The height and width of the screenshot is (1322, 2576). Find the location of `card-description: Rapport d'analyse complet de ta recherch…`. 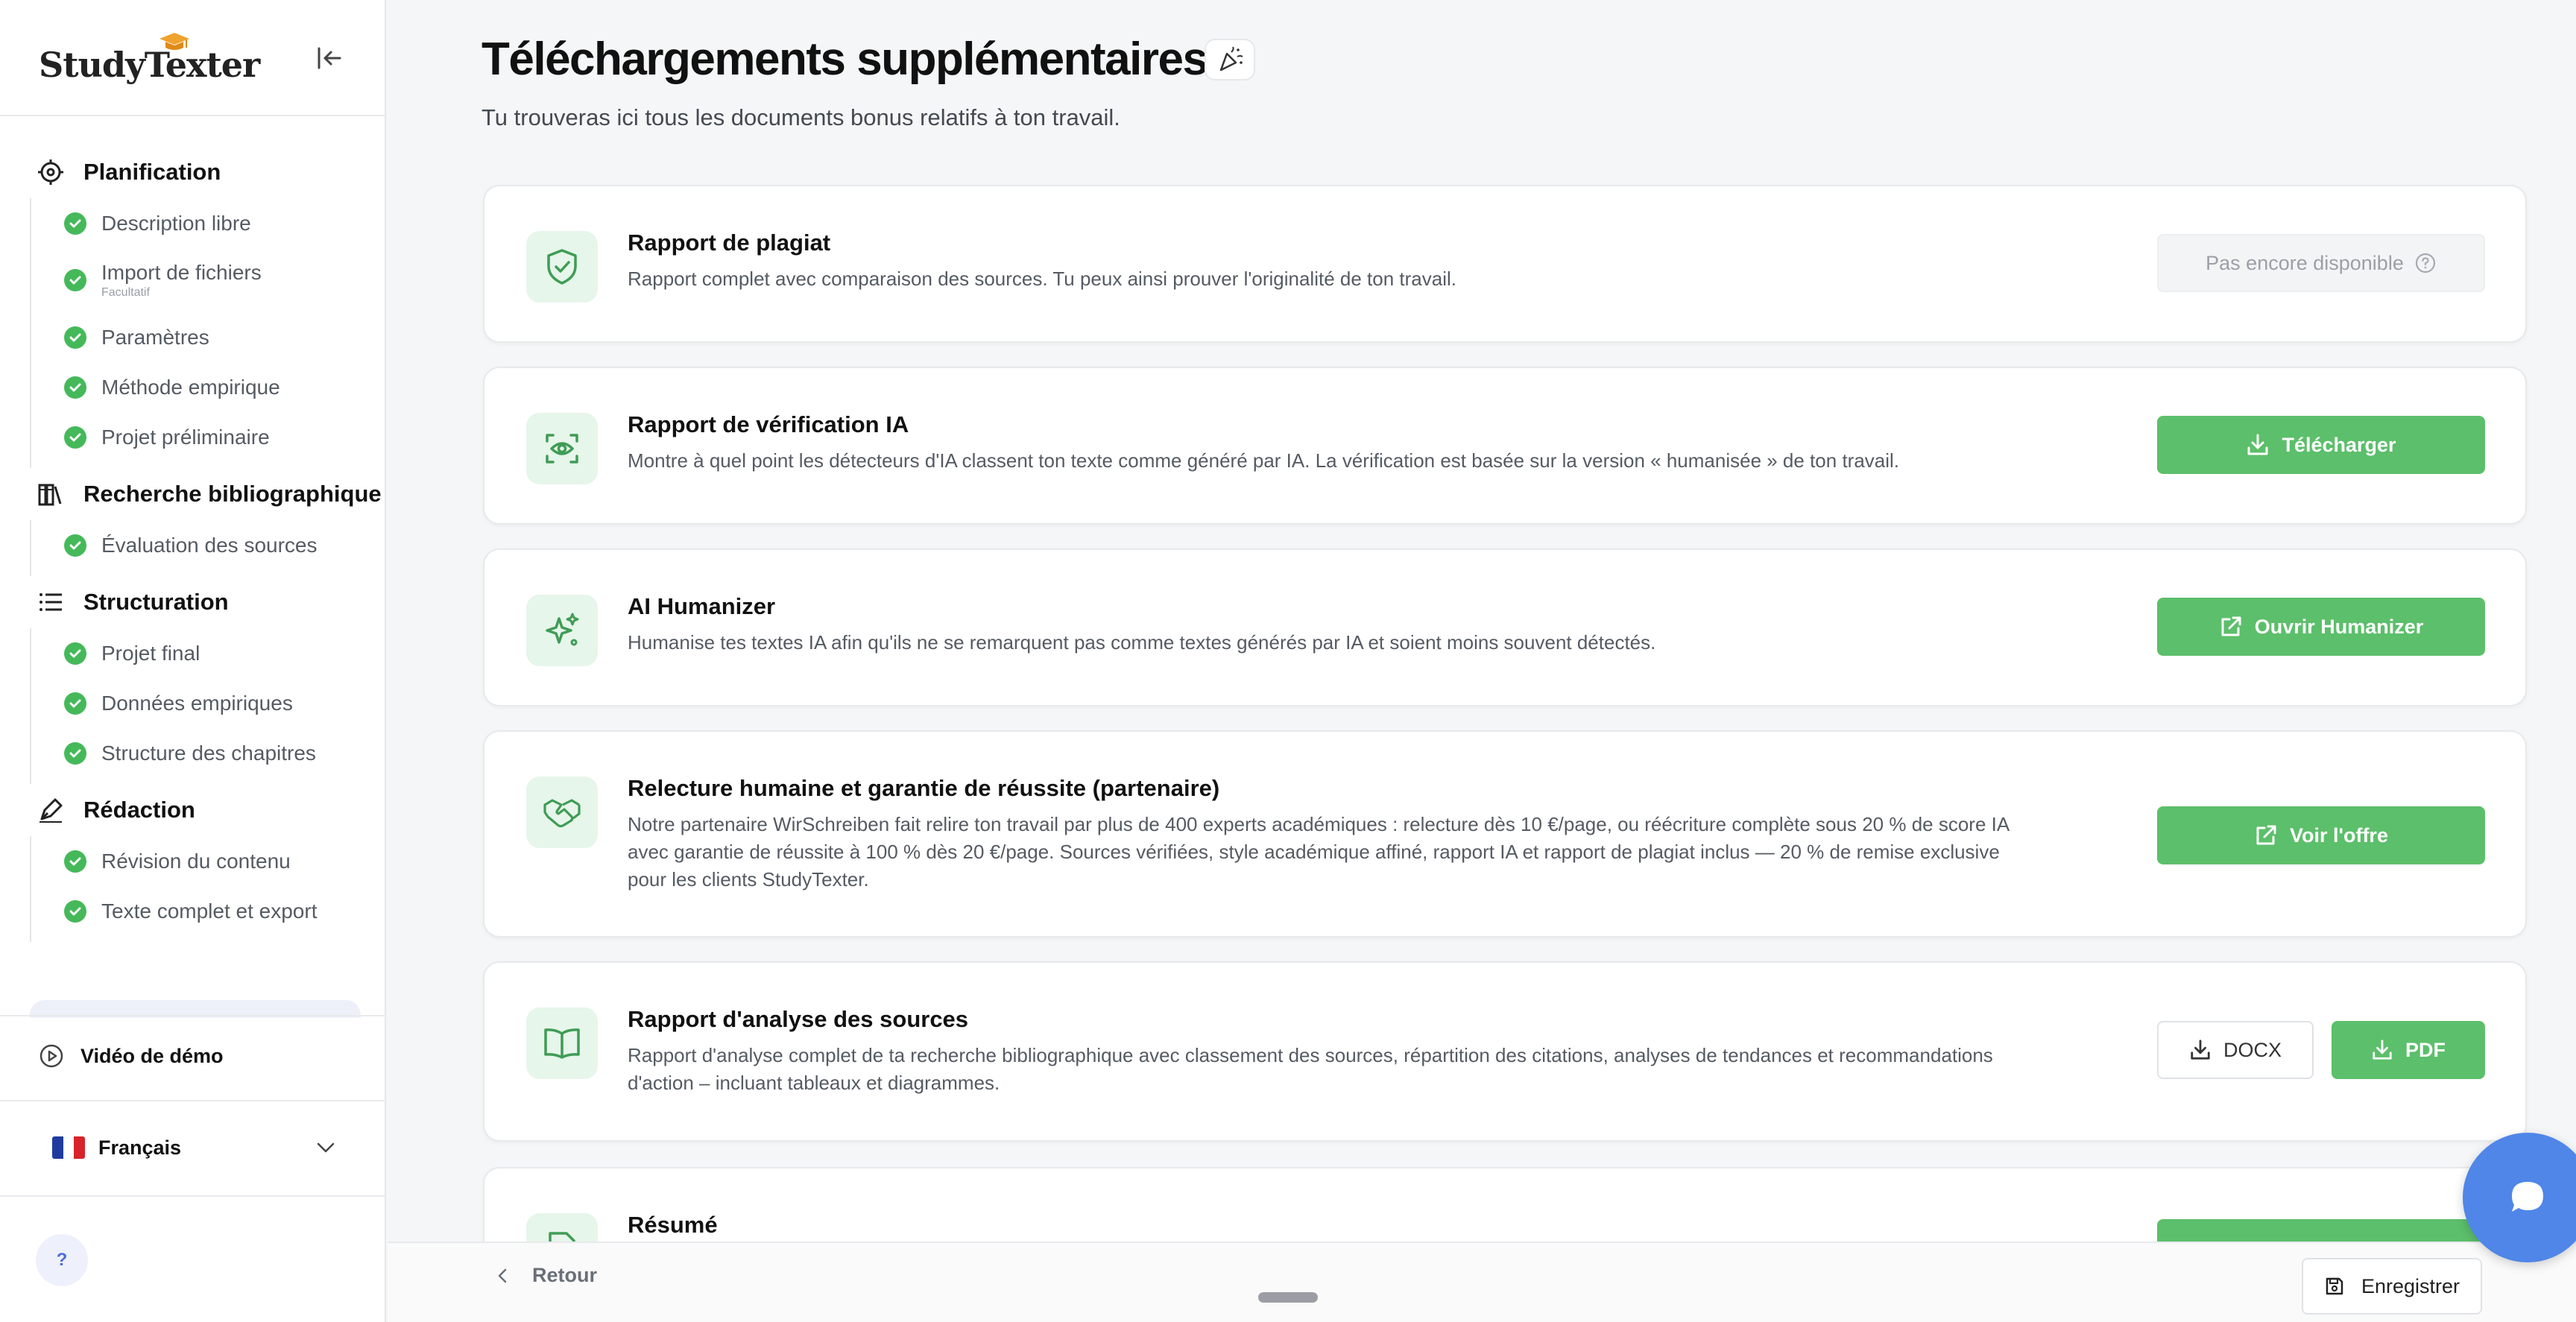

card-description: Rapport d'analyse complet de ta recherch… is located at coordinates (1310, 1069).